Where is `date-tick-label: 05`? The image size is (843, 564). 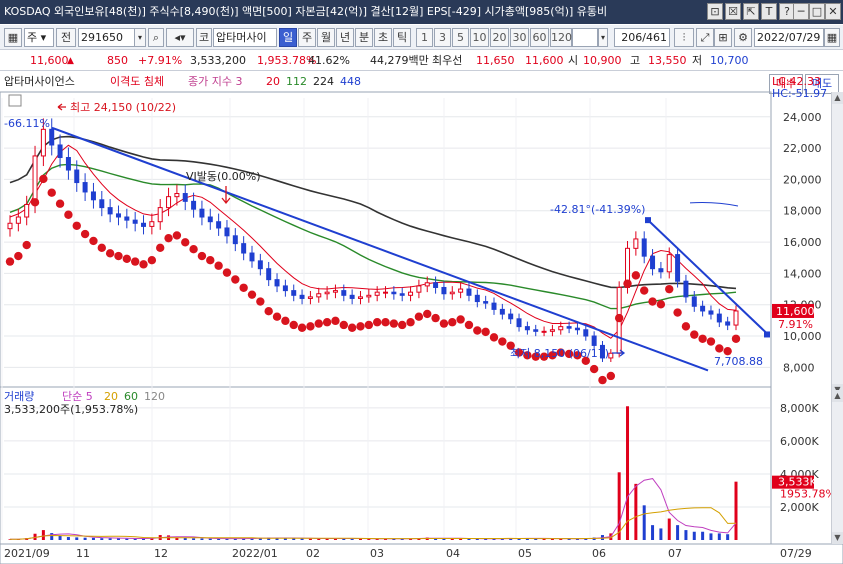
date-tick-label: 05 is located at coordinates (525, 553).